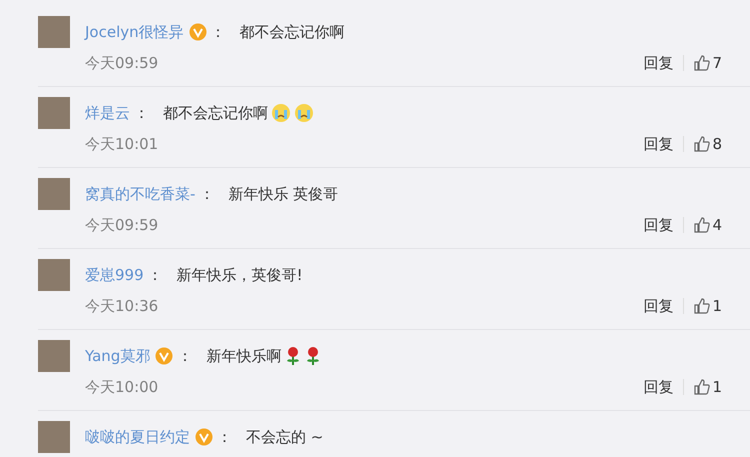  I want to click on like-button: 7, so click(708, 63).